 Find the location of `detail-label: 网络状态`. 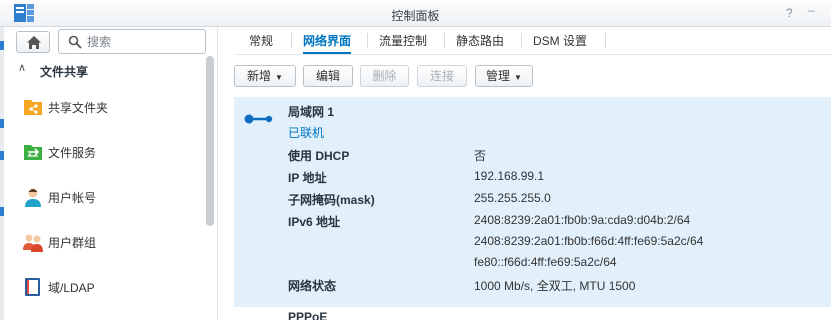

detail-label: 网络状态 is located at coordinates (312, 286).